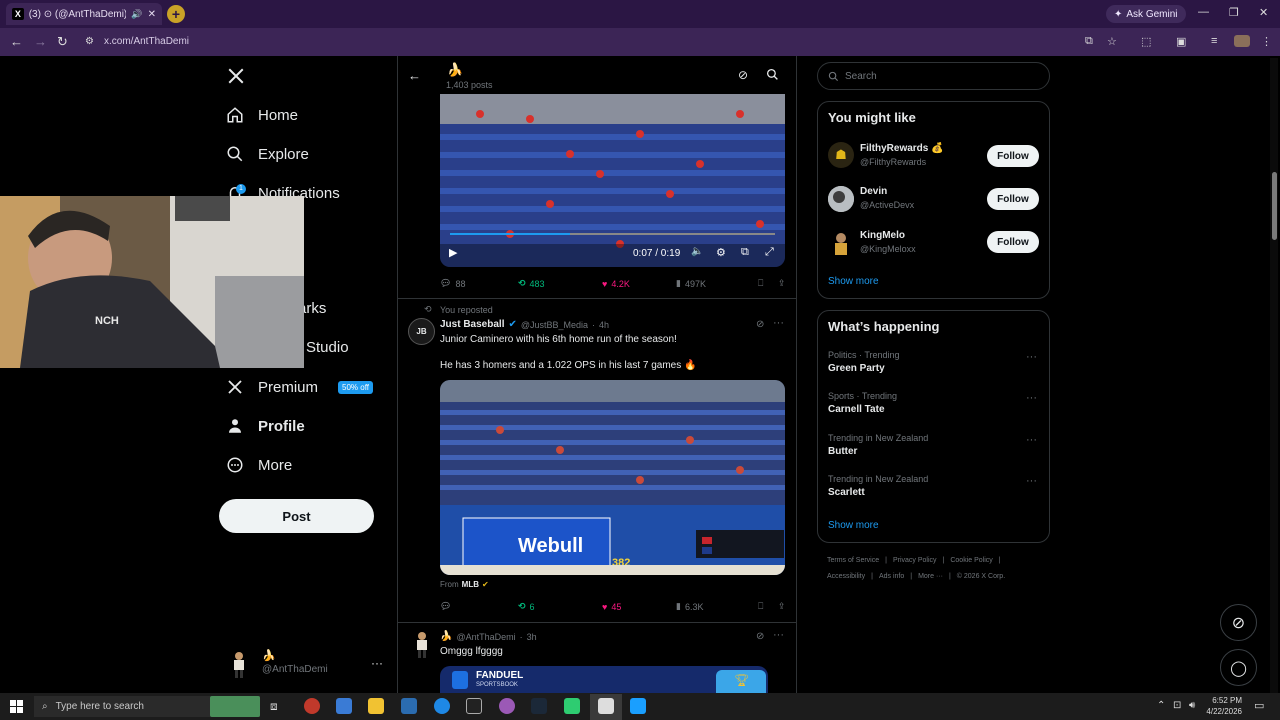  Describe the element at coordinates (479, 606) in the screenshot. I see `reply-button: 💬︎` at that location.